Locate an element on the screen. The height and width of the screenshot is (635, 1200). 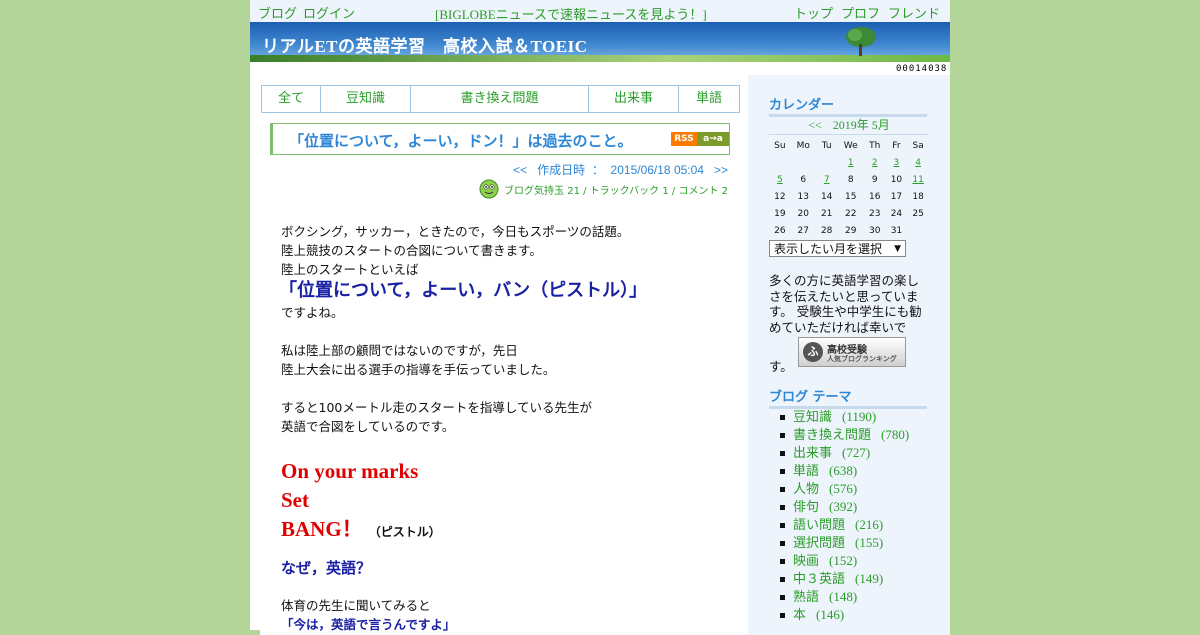
theme-item: 語い問題 (216) is located at coordinates (861, 525).